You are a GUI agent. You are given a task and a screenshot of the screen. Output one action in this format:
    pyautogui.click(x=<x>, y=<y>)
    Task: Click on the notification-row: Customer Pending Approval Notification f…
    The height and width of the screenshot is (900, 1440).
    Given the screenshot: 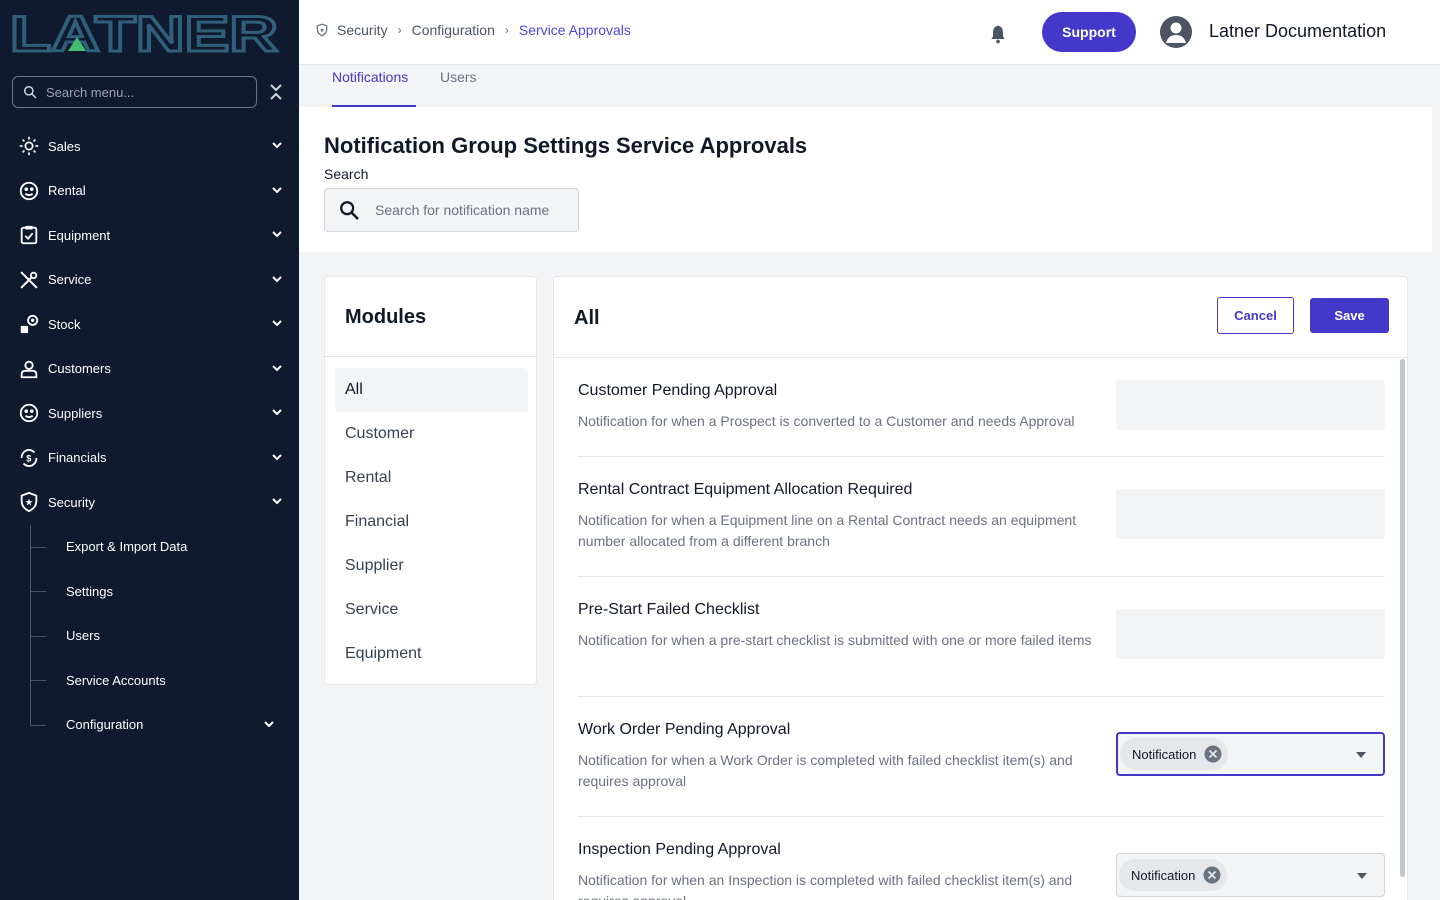 What is the action you would take?
    pyautogui.click(x=981, y=407)
    